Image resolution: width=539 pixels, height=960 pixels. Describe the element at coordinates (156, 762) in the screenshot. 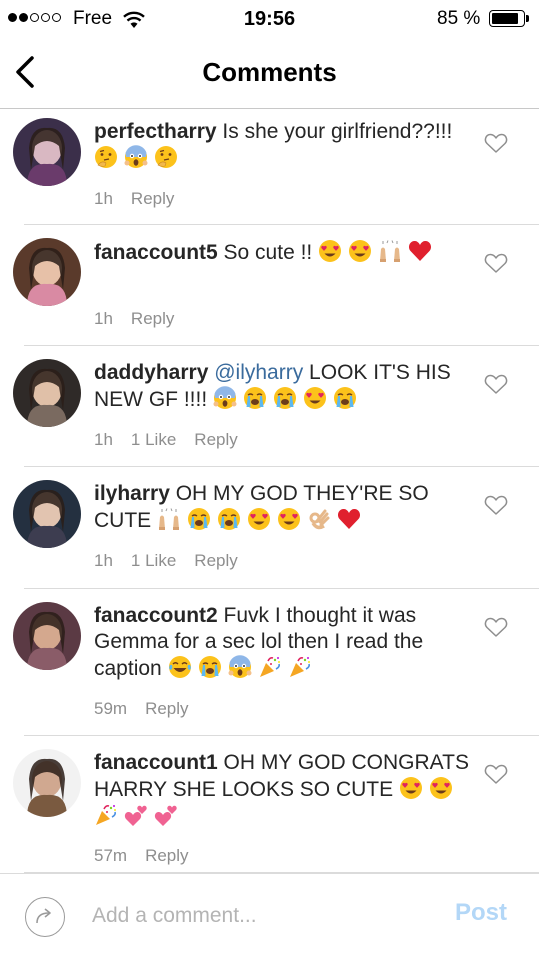

I see `comment-username: fanaccount1` at that location.